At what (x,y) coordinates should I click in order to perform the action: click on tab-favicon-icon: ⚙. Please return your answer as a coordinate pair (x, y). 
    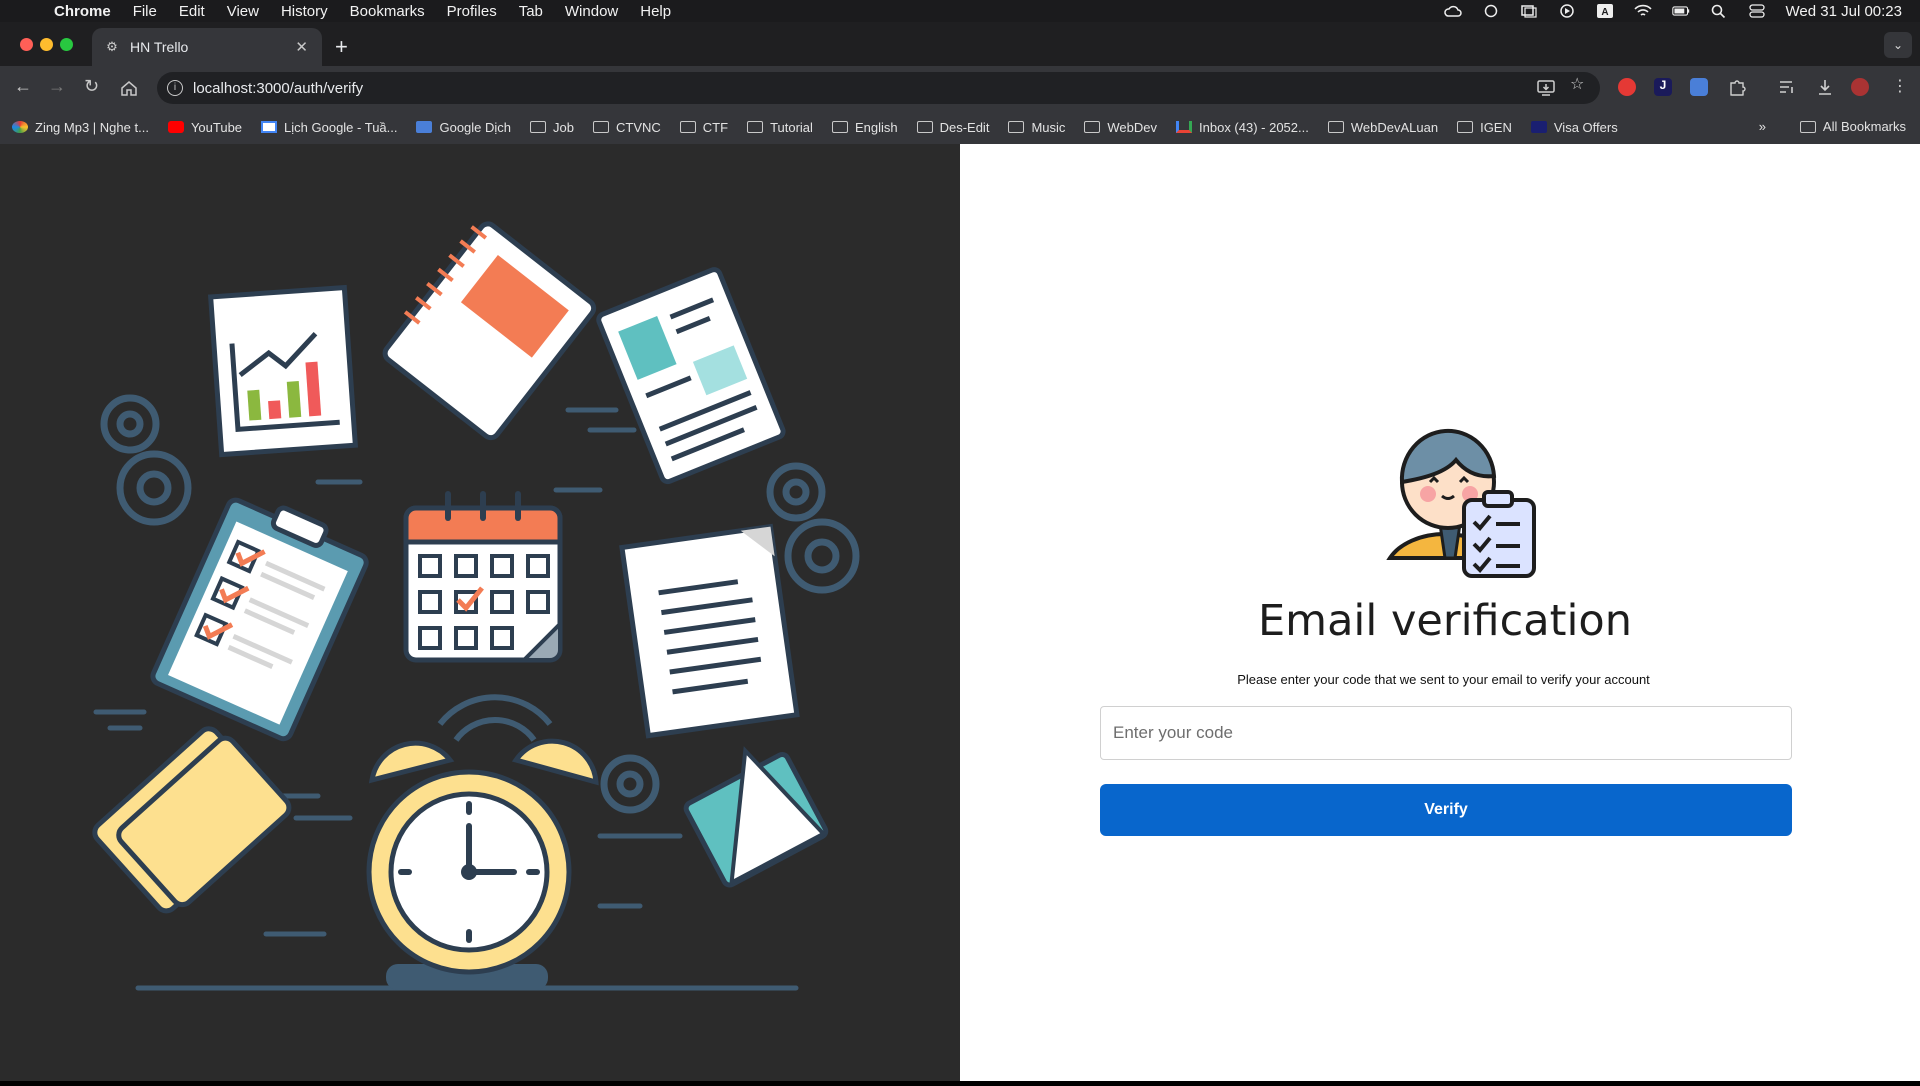
    Looking at the image, I should click on (112, 46).